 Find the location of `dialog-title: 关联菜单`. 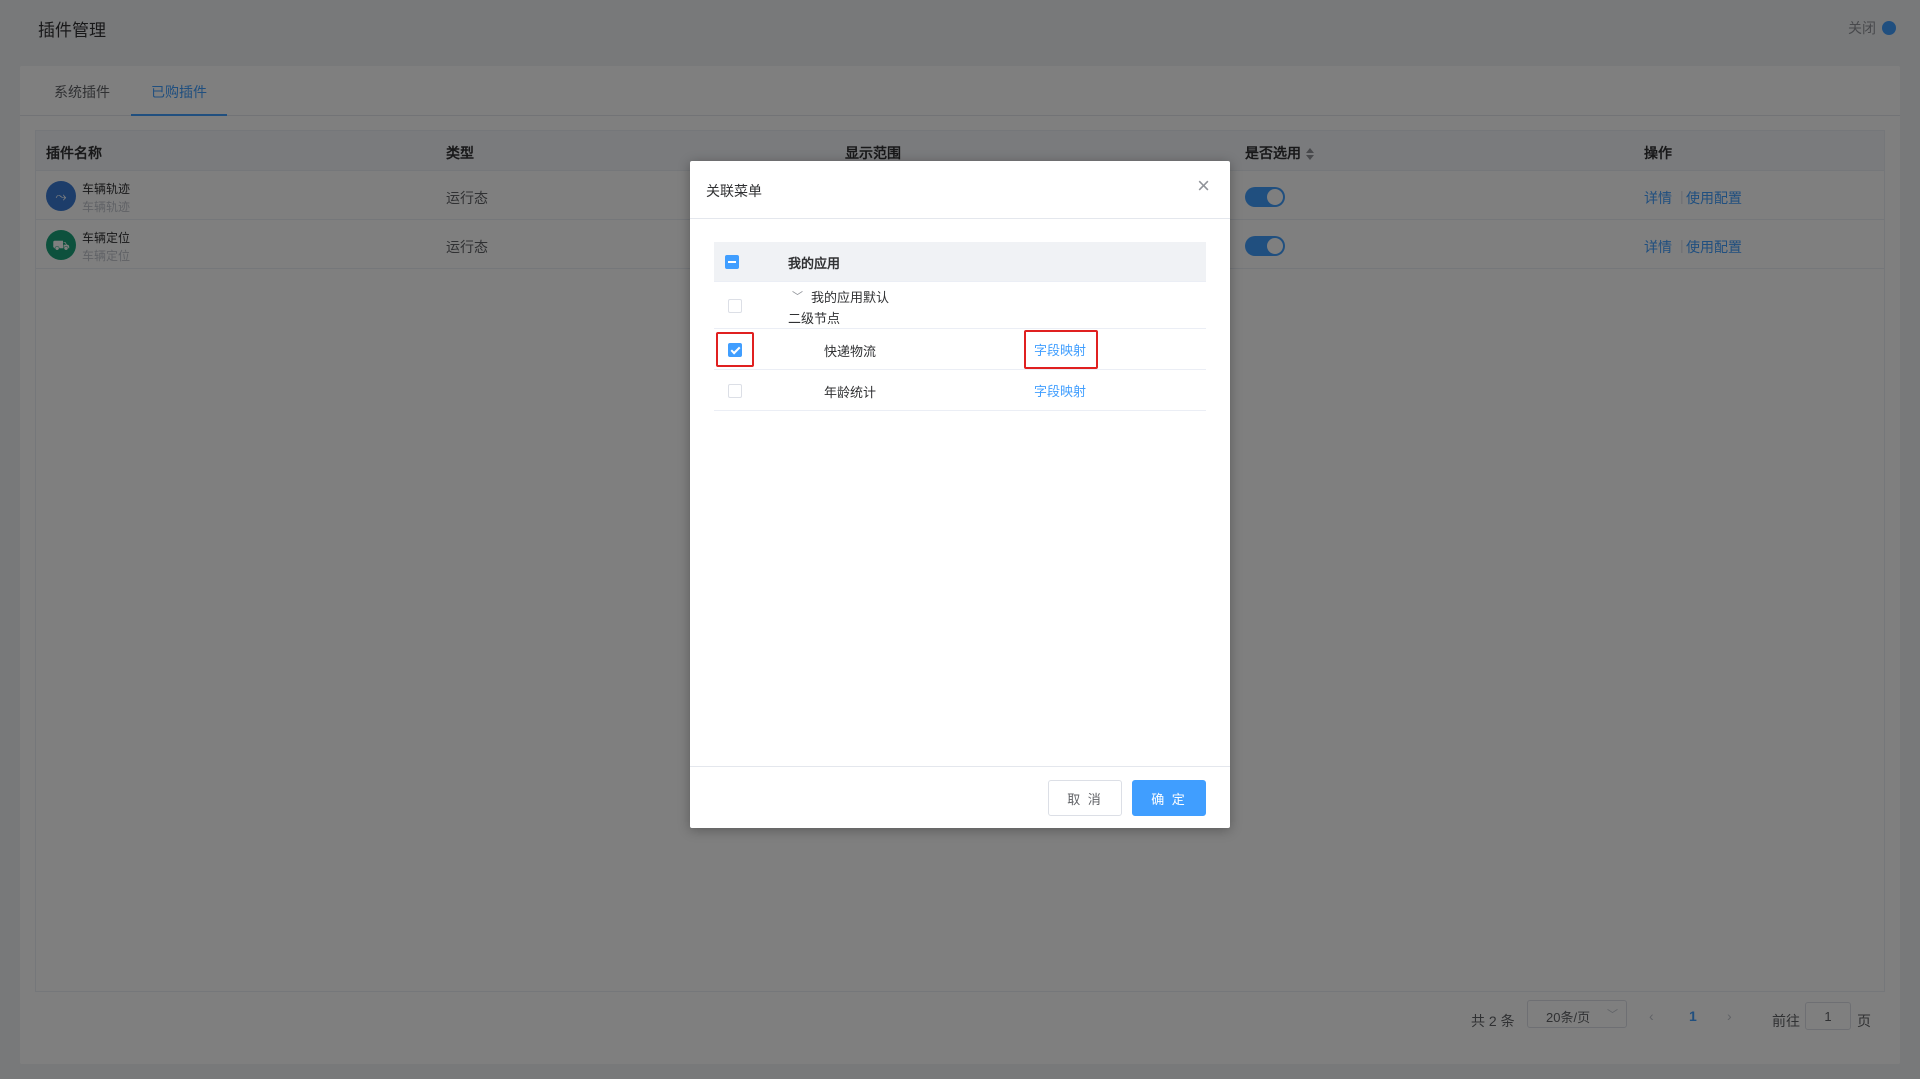

dialog-title: 关联菜单 is located at coordinates (734, 191).